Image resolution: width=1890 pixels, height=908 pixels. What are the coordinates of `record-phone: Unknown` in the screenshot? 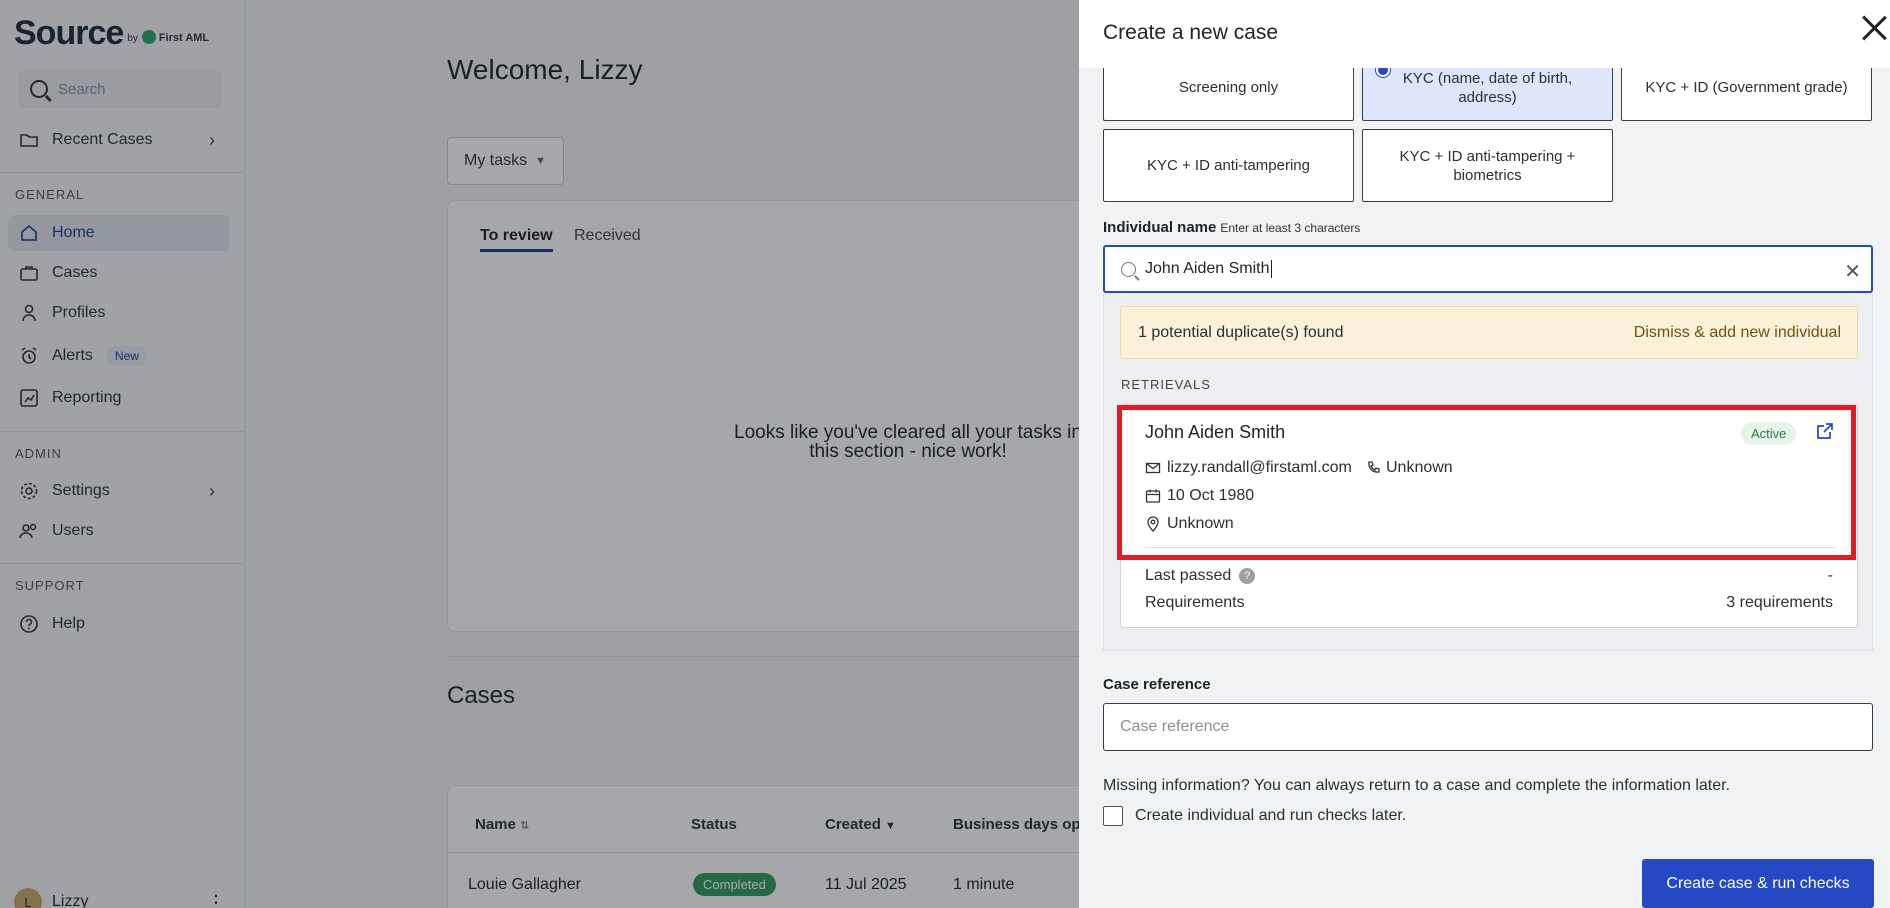 It's located at (1409, 468).